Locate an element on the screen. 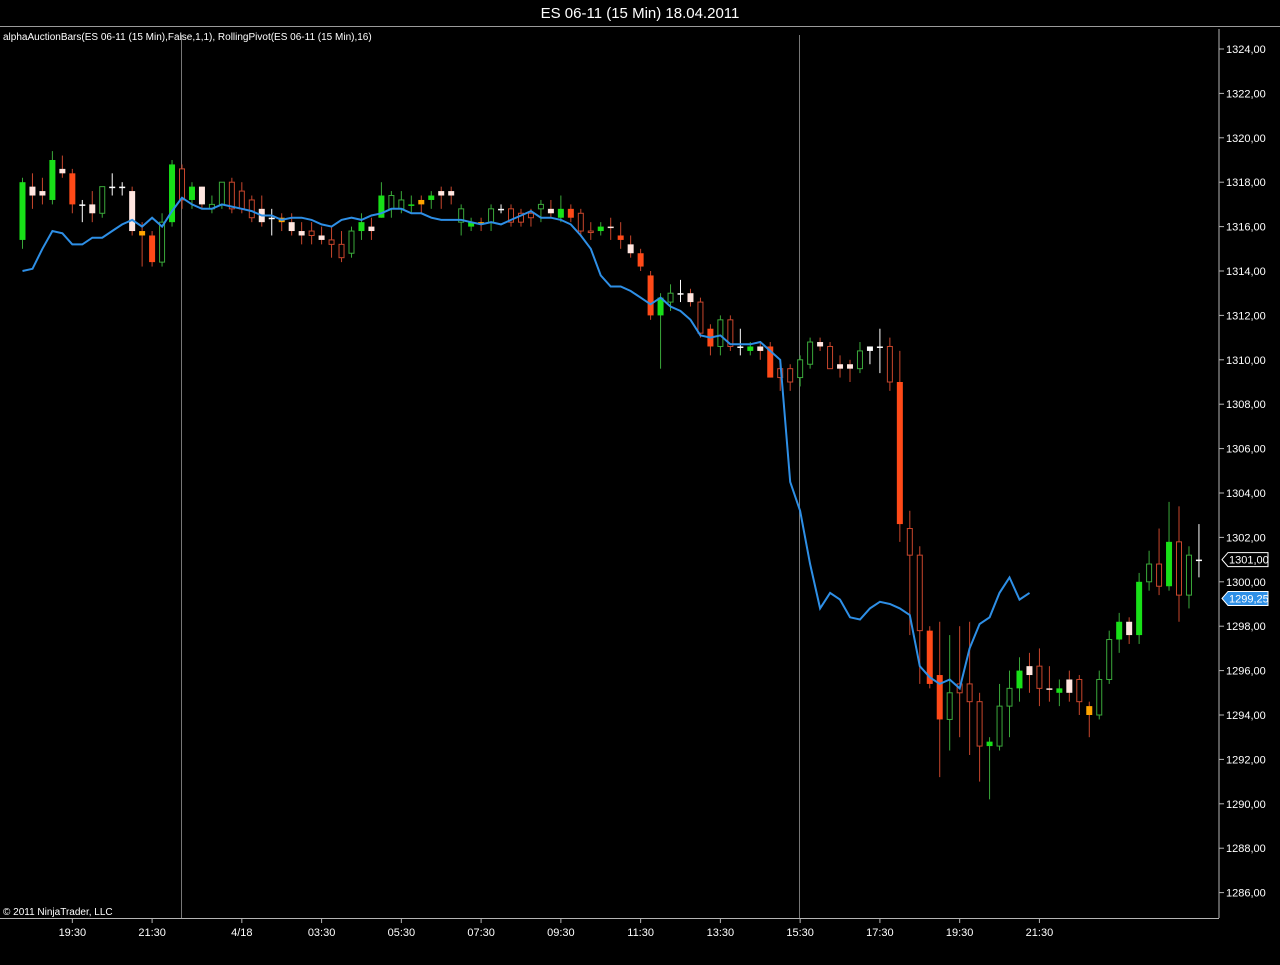  x-tick-label: 4/18 is located at coordinates (241, 933).